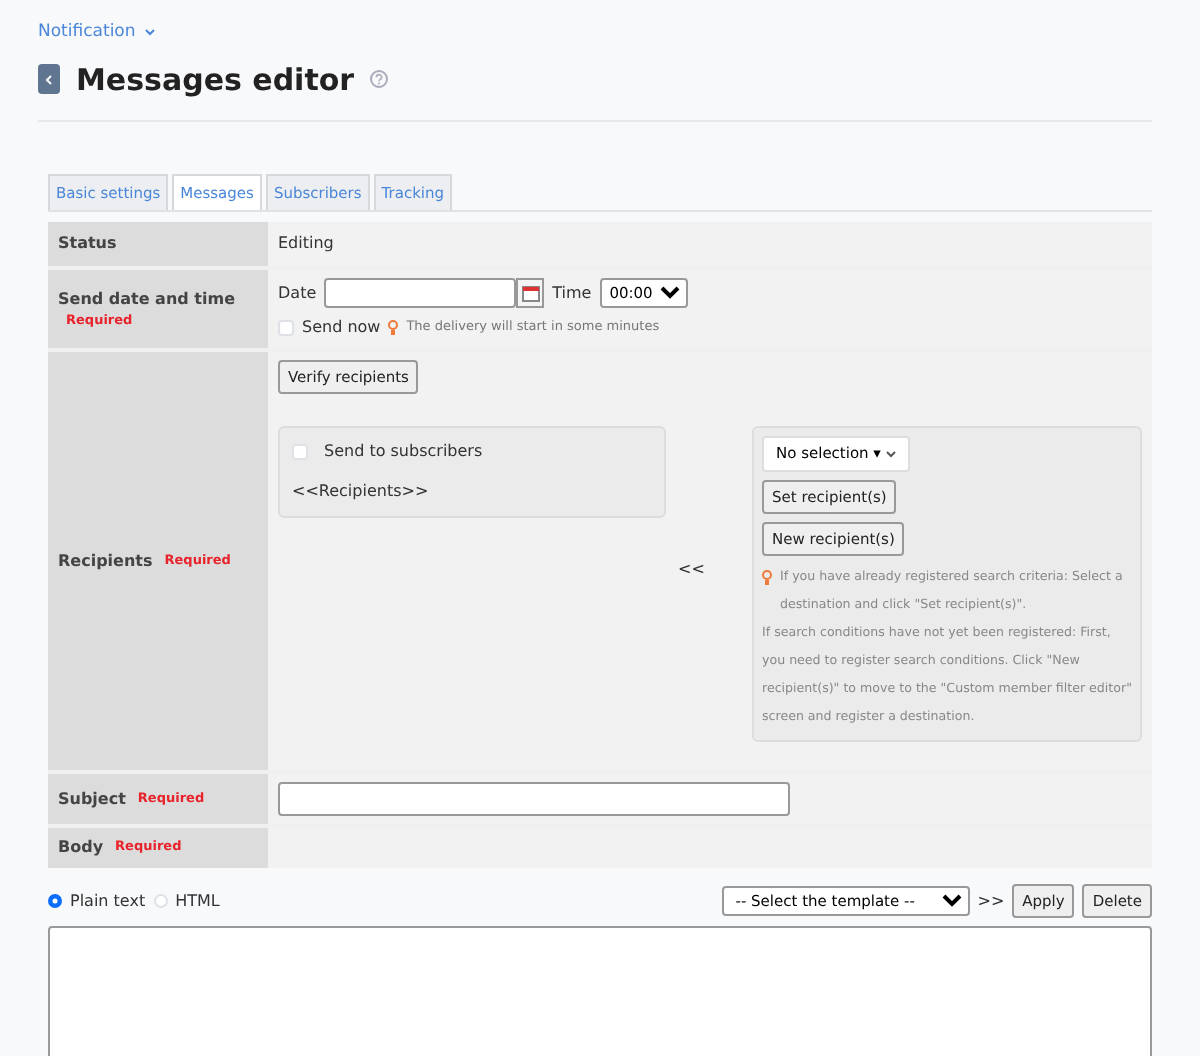  I want to click on radio-label: HTML, so click(197, 901).